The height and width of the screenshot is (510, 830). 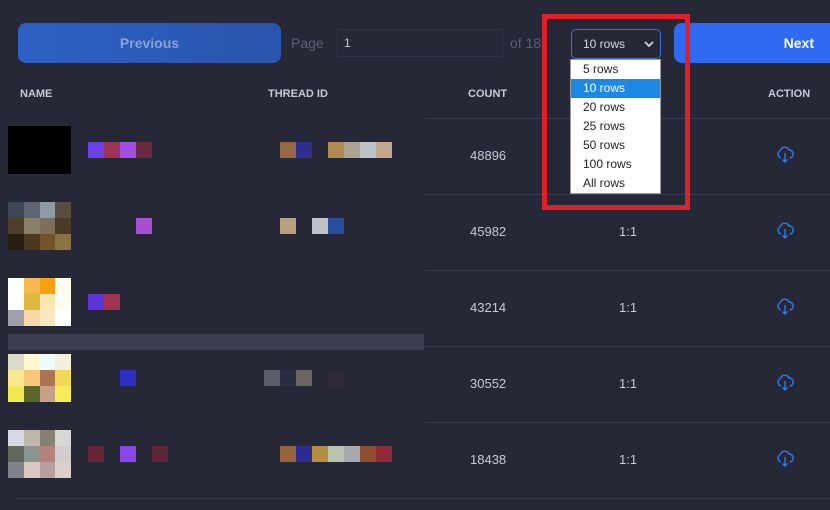 I want to click on count-cell: 18438, so click(x=488, y=459).